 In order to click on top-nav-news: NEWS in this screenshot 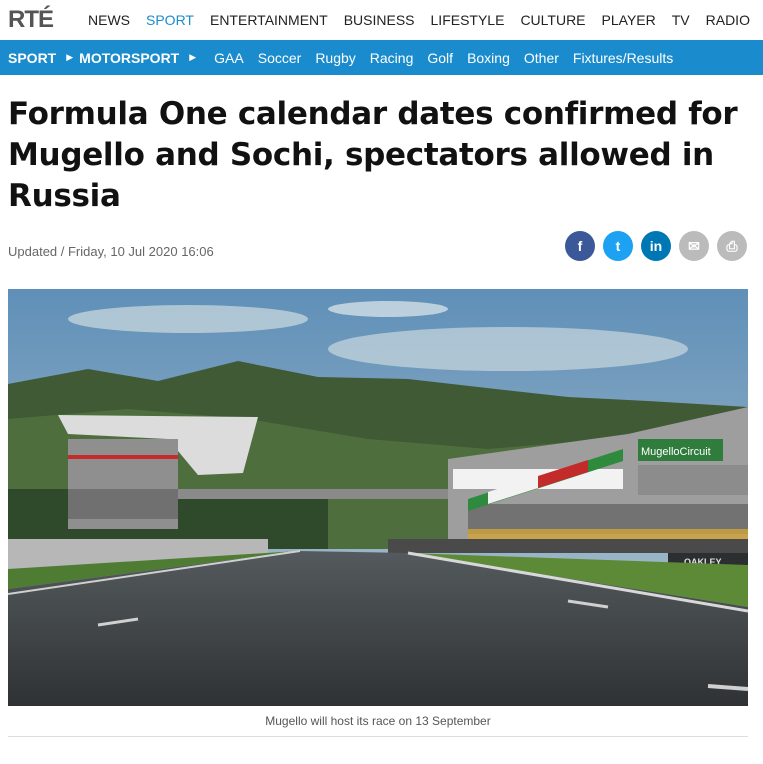, I will do `click(109, 20)`.